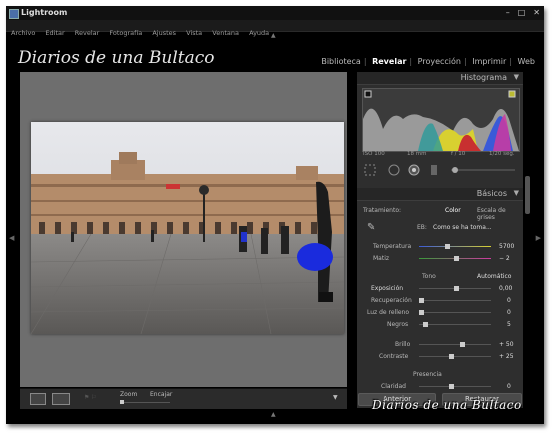  Describe the element at coordinates (398, 324) in the screenshot. I see `blacks-label: Negros` at that location.